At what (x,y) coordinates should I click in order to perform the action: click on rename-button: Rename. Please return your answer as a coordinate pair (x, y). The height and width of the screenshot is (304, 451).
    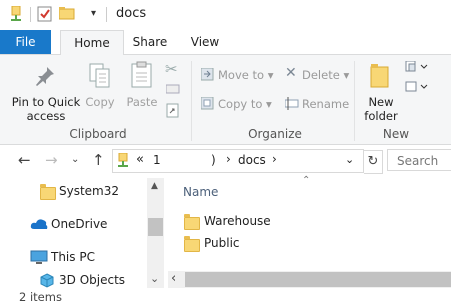
    Looking at the image, I should click on (325, 104).